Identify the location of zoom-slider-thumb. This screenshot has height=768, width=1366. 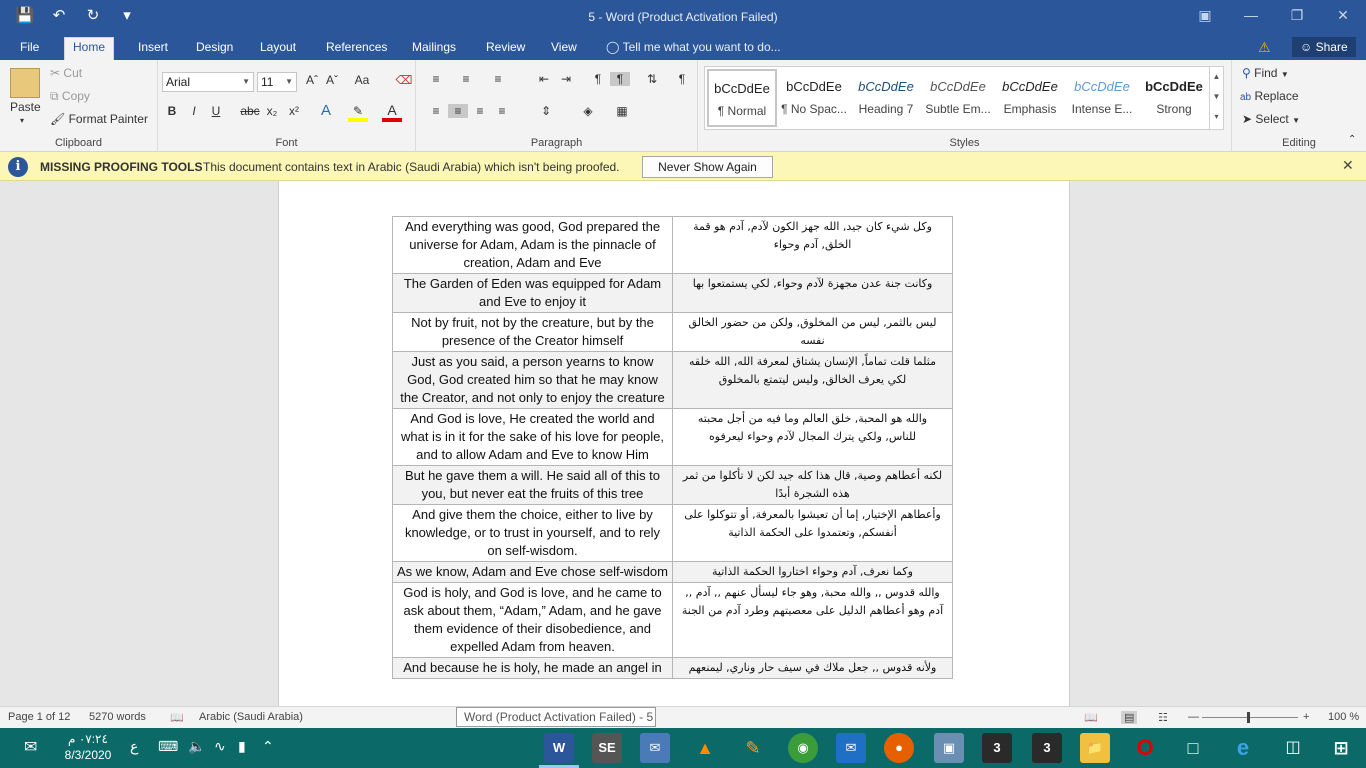
(1248, 717).